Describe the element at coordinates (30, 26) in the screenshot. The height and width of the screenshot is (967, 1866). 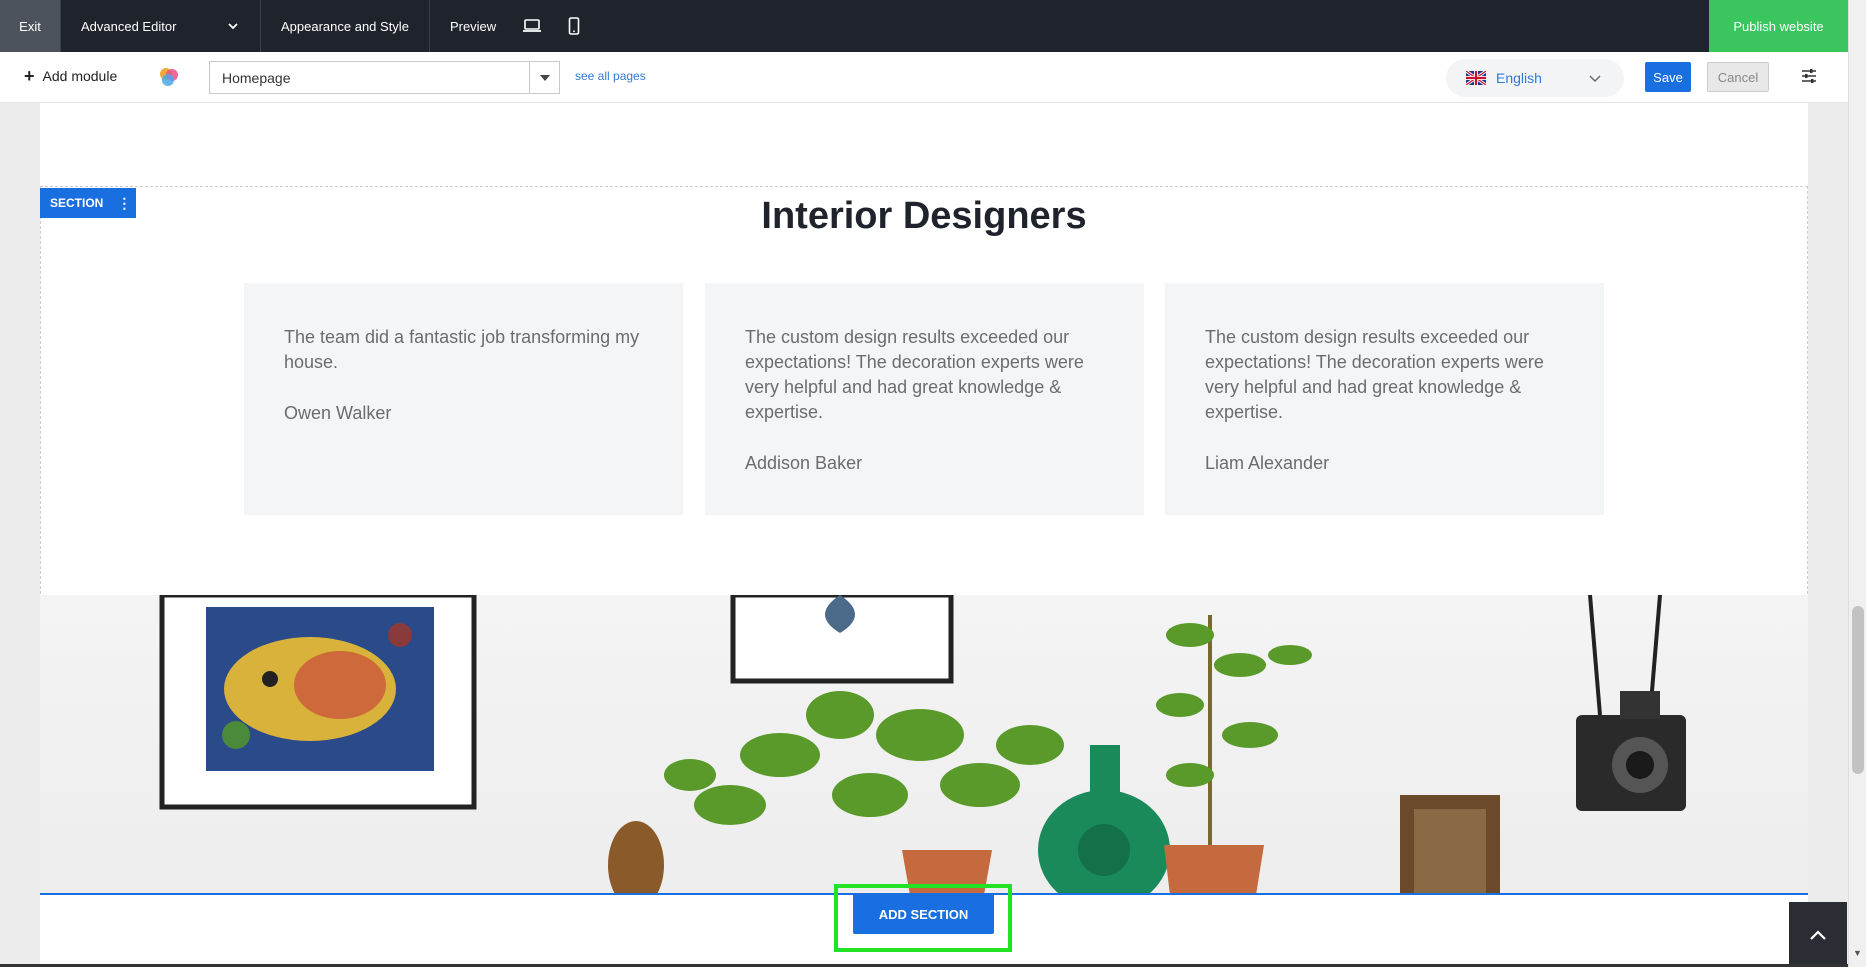
I see `exit-button: Exit` at that location.